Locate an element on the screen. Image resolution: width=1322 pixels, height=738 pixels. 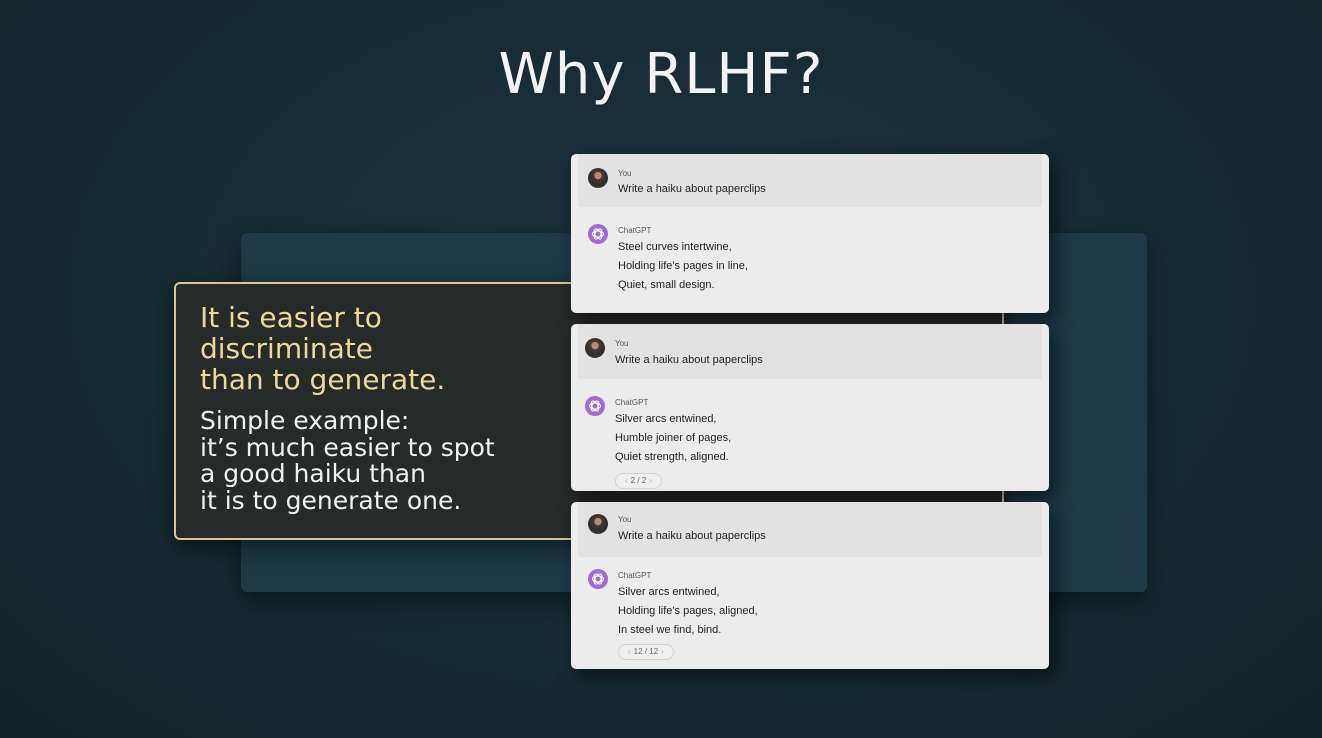
response-line: Steel curves intertwine, is located at coordinates (675, 247).